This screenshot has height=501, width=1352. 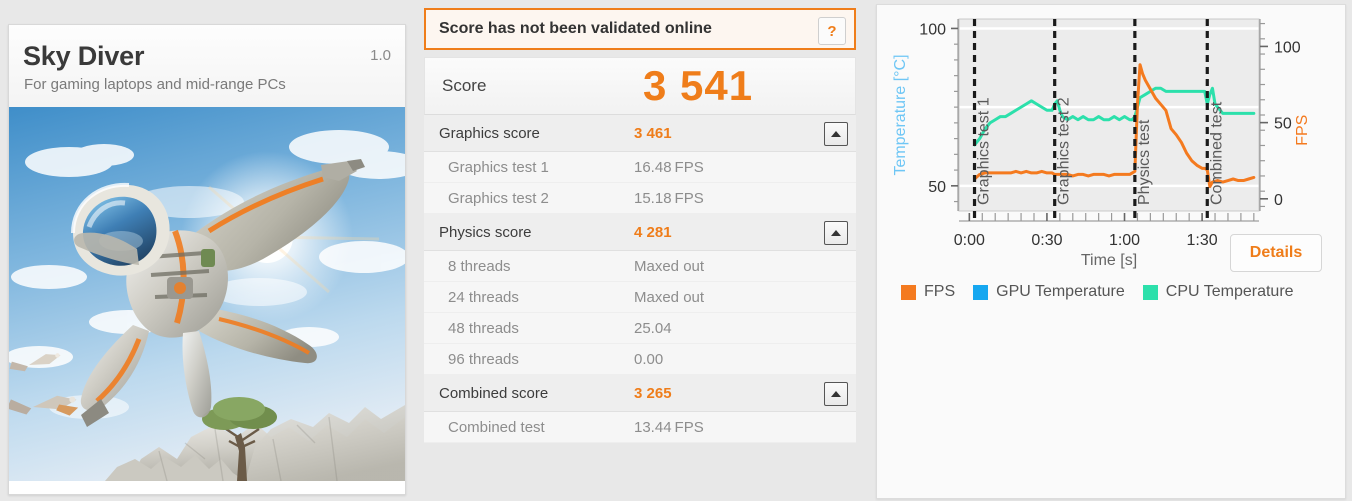 What do you see at coordinates (483, 328) in the screenshot?
I see `detail-label: 48 threads` at bounding box center [483, 328].